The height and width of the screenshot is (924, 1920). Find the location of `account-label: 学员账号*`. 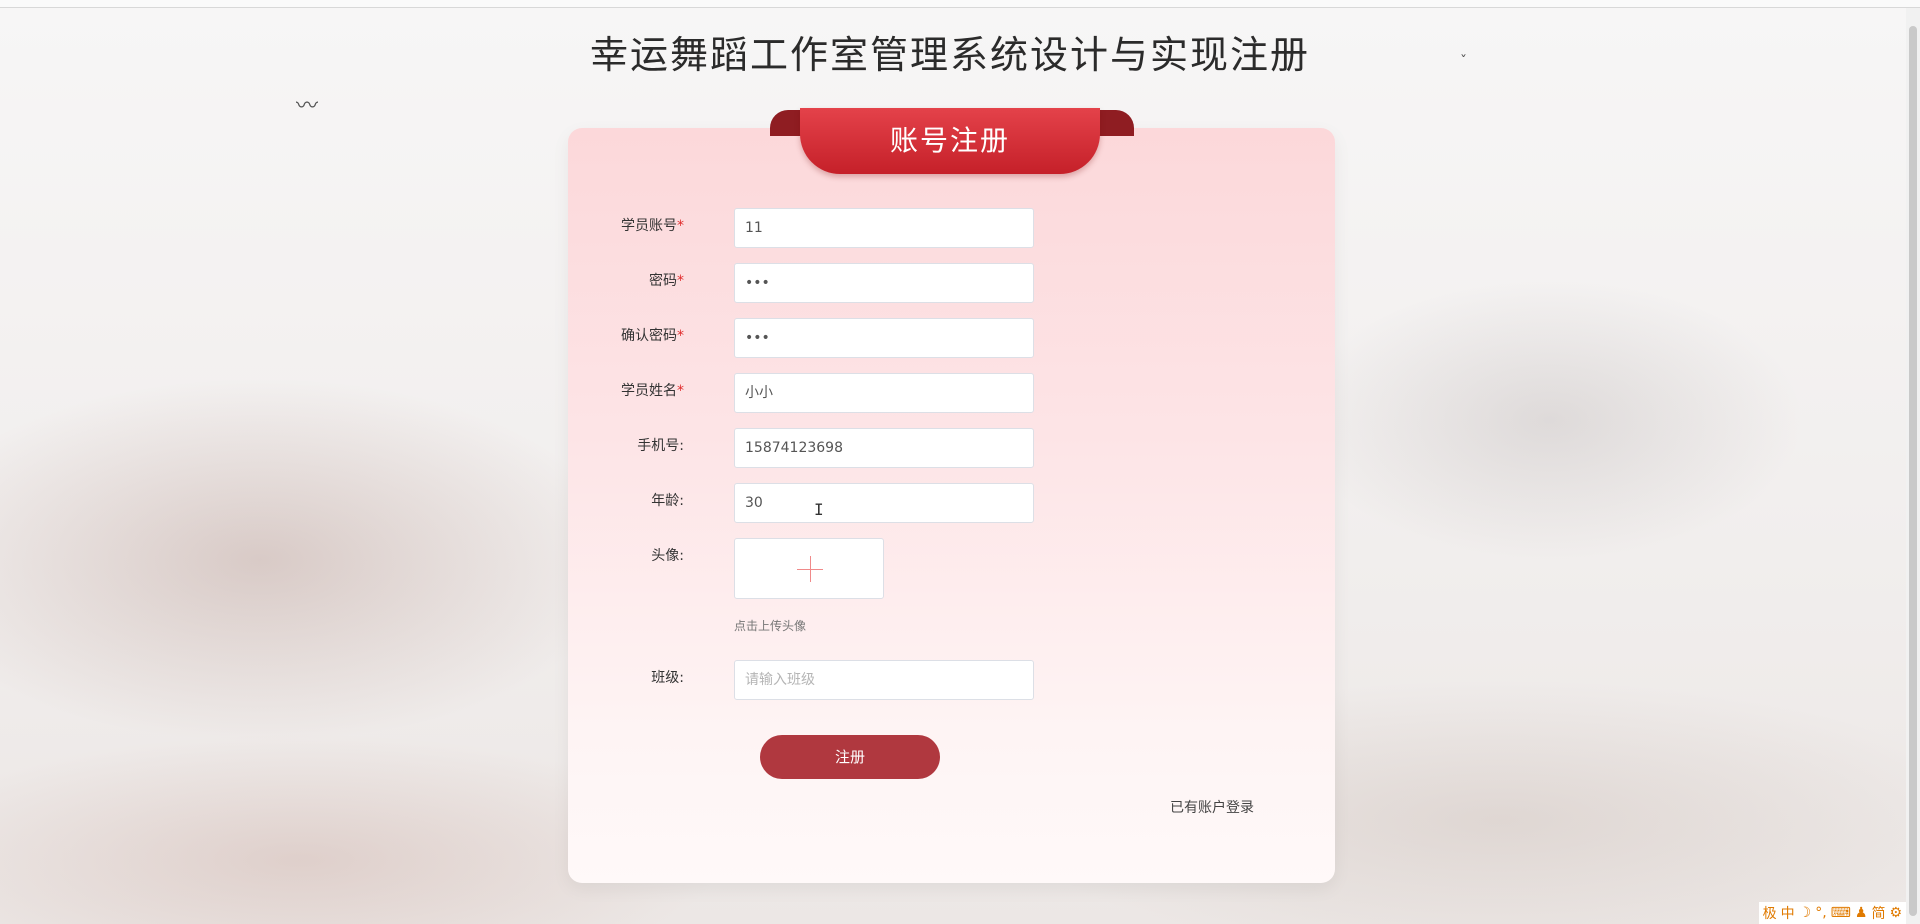

account-label: 学员账号* is located at coordinates (652, 226).